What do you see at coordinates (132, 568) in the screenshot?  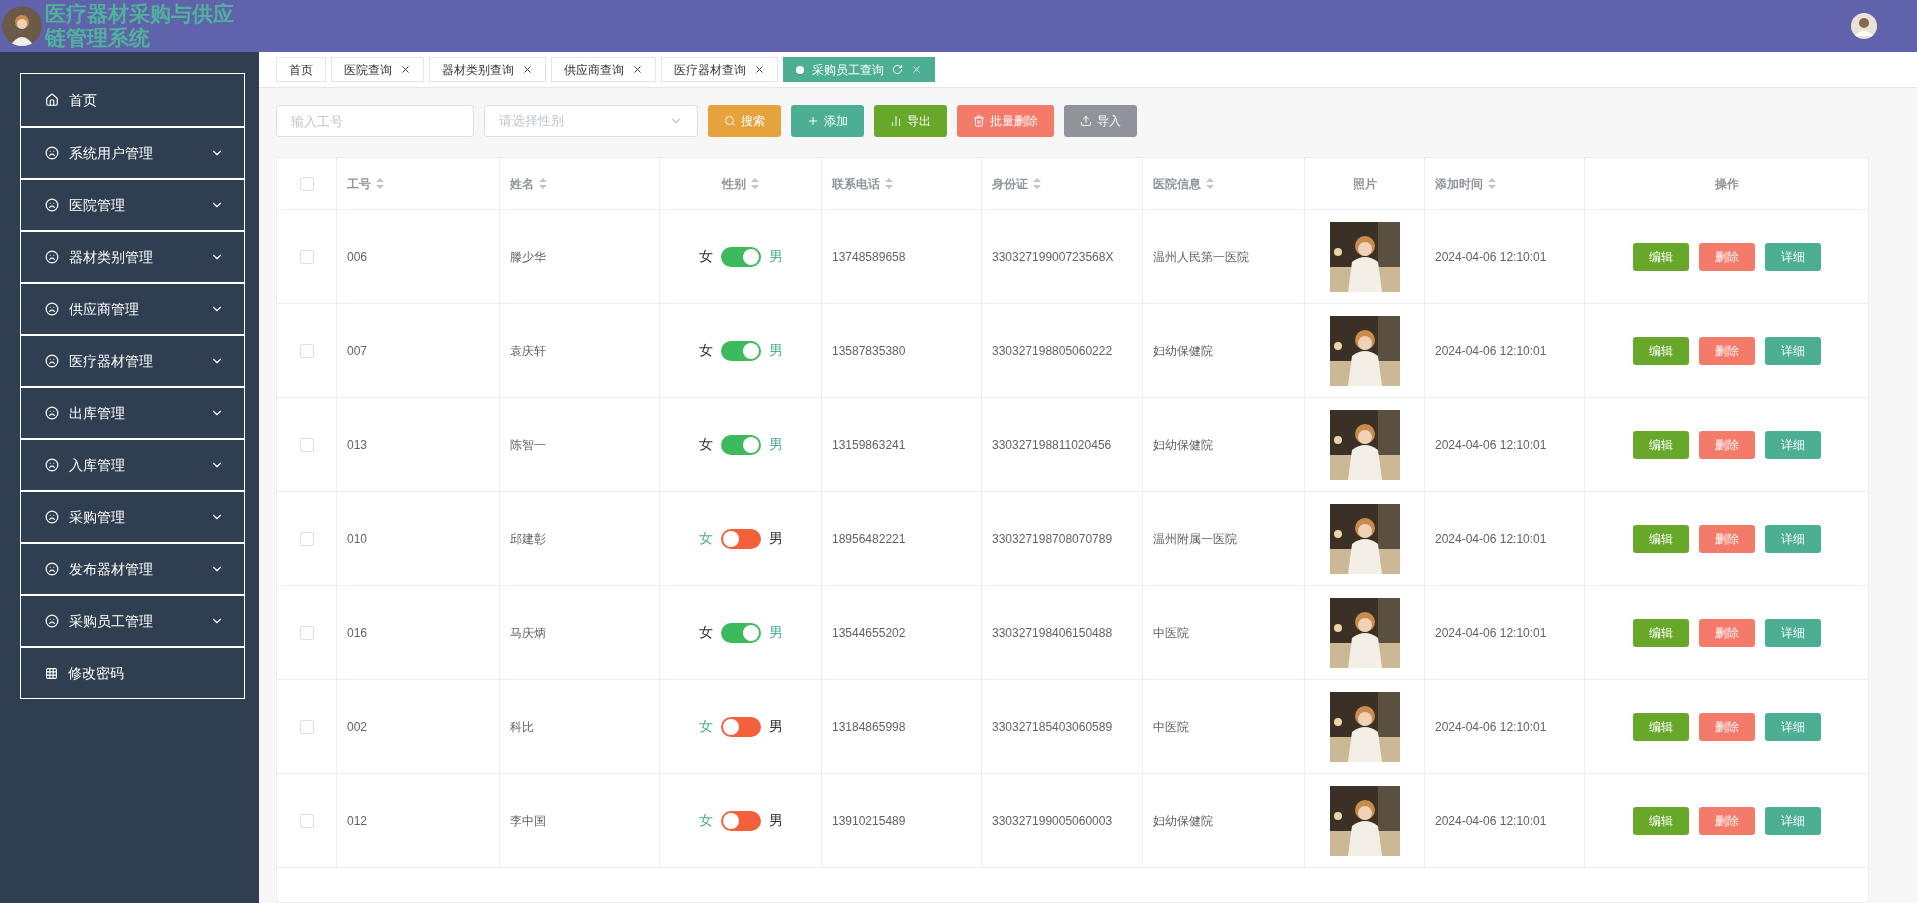 I see `sidebar-item: 发布器材管理` at bounding box center [132, 568].